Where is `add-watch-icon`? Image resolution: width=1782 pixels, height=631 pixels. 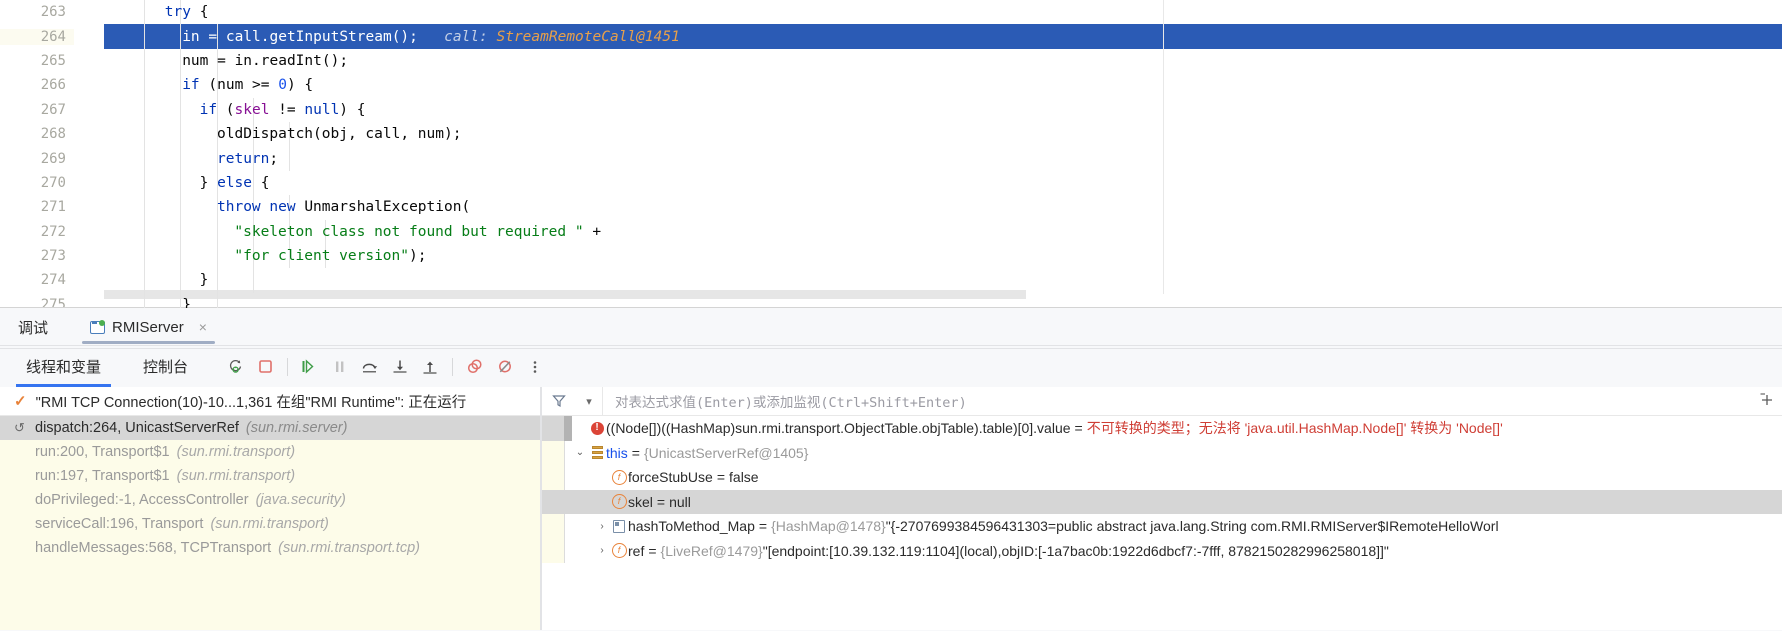
add-watch-icon is located at coordinates (1767, 400).